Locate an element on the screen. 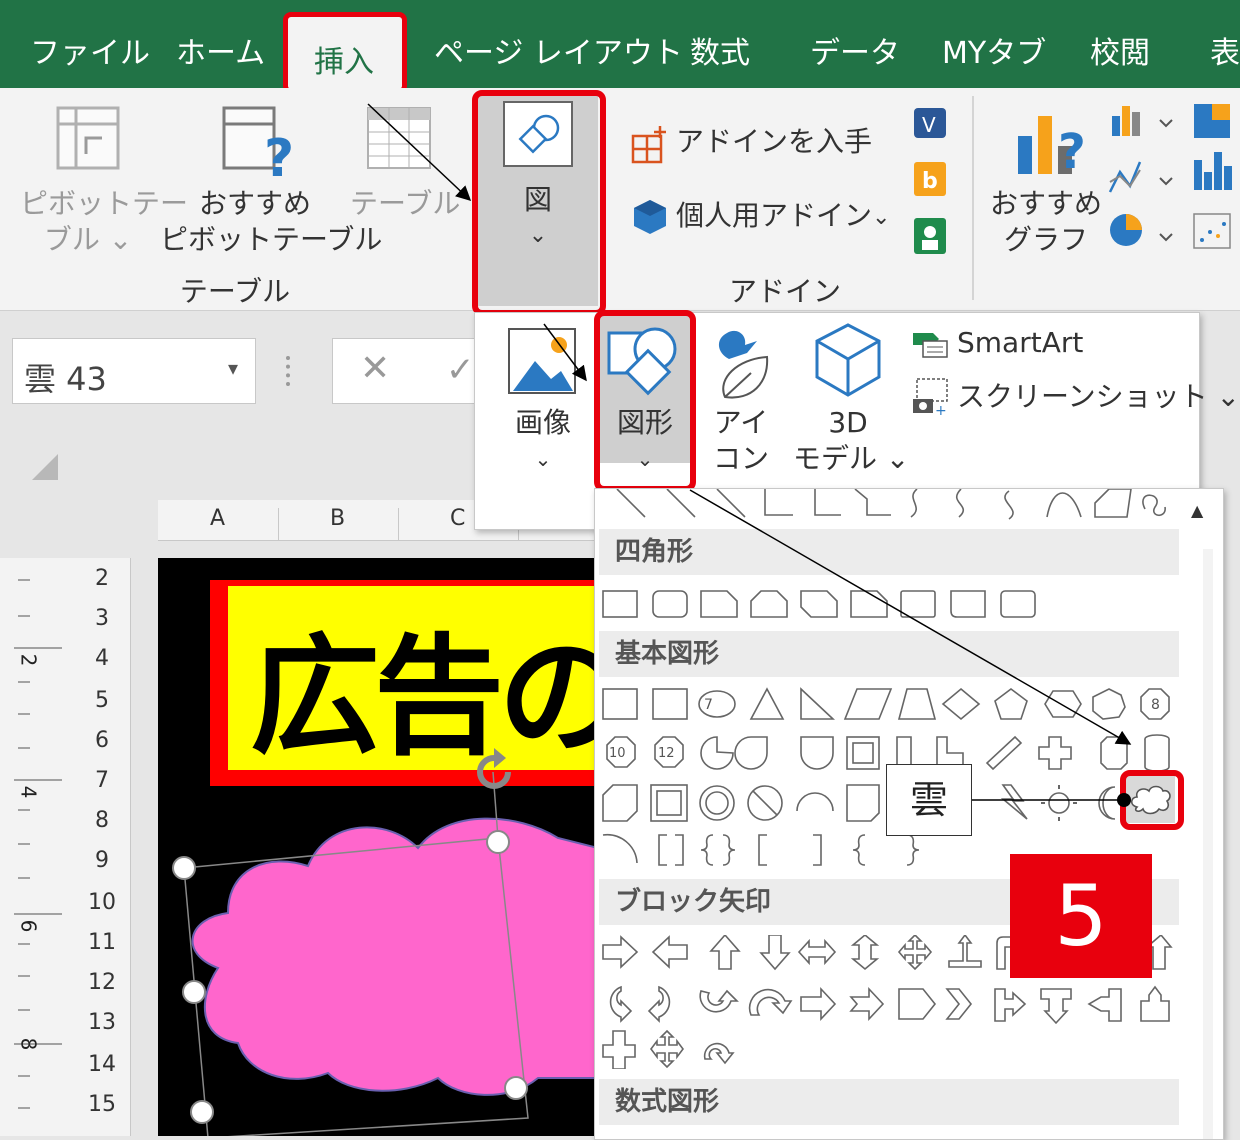  screenshot-button: スクリーンショット ⌄ is located at coordinates (1098, 397).